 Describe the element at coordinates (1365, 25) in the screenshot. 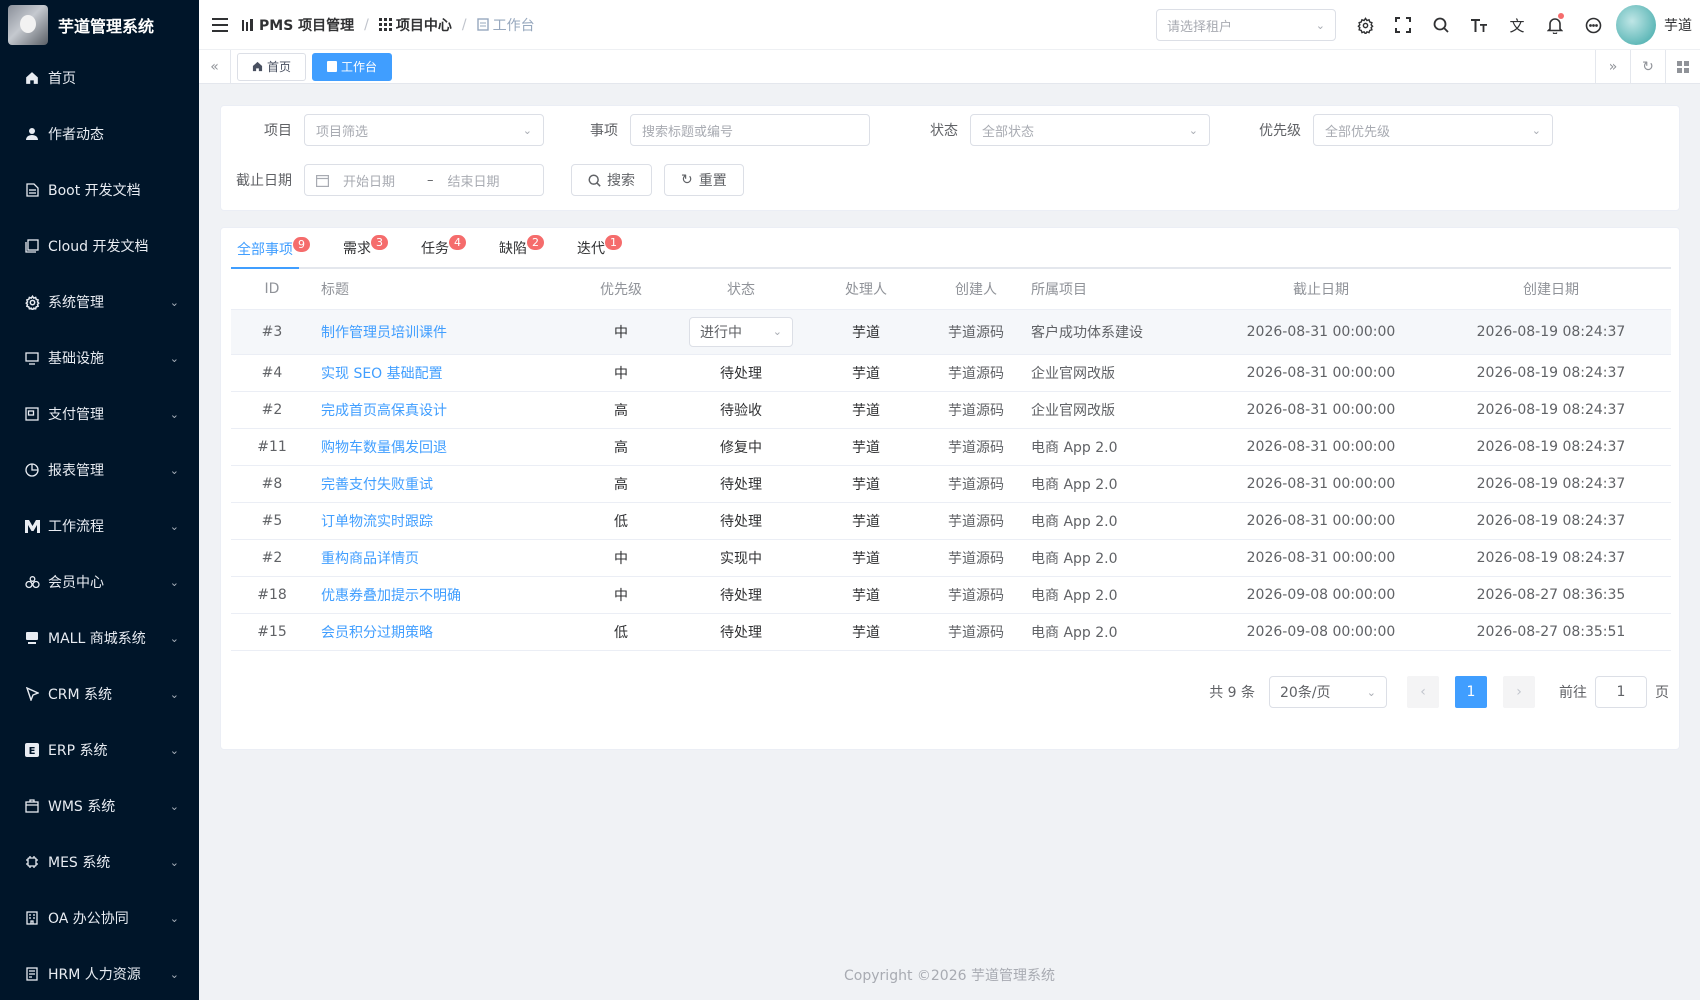

I see `settings-icon` at that location.